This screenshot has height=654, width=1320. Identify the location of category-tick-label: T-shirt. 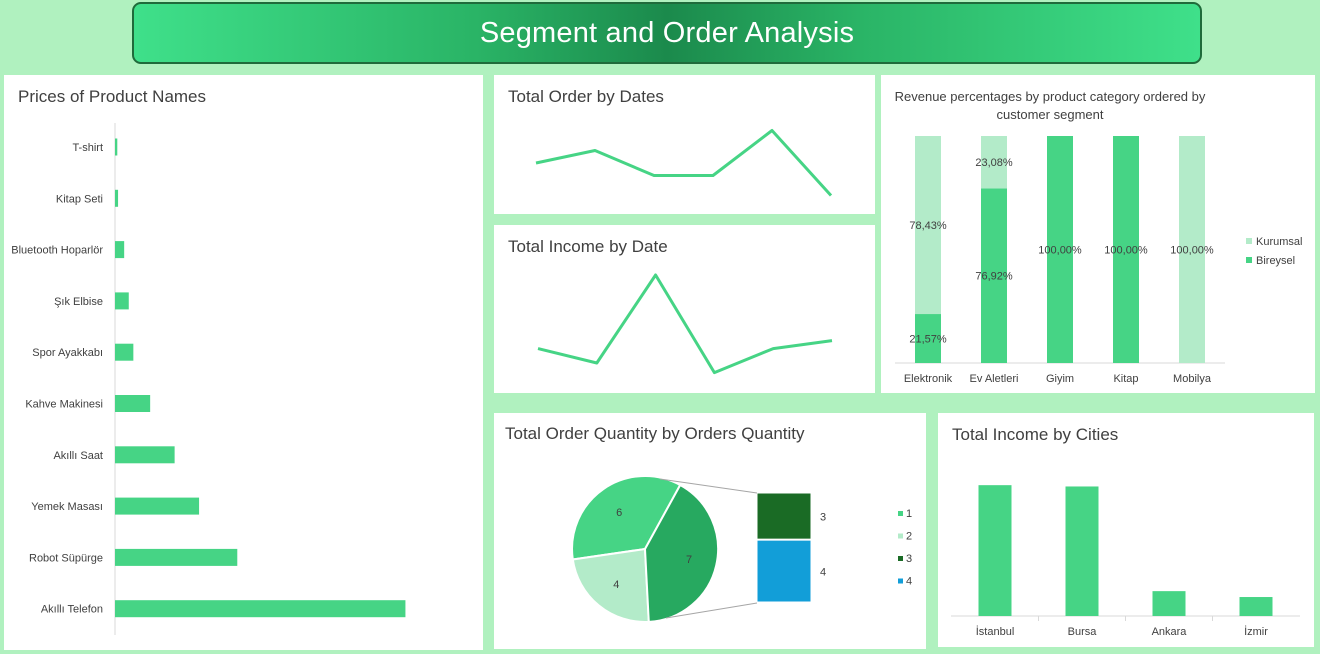
(87, 148).